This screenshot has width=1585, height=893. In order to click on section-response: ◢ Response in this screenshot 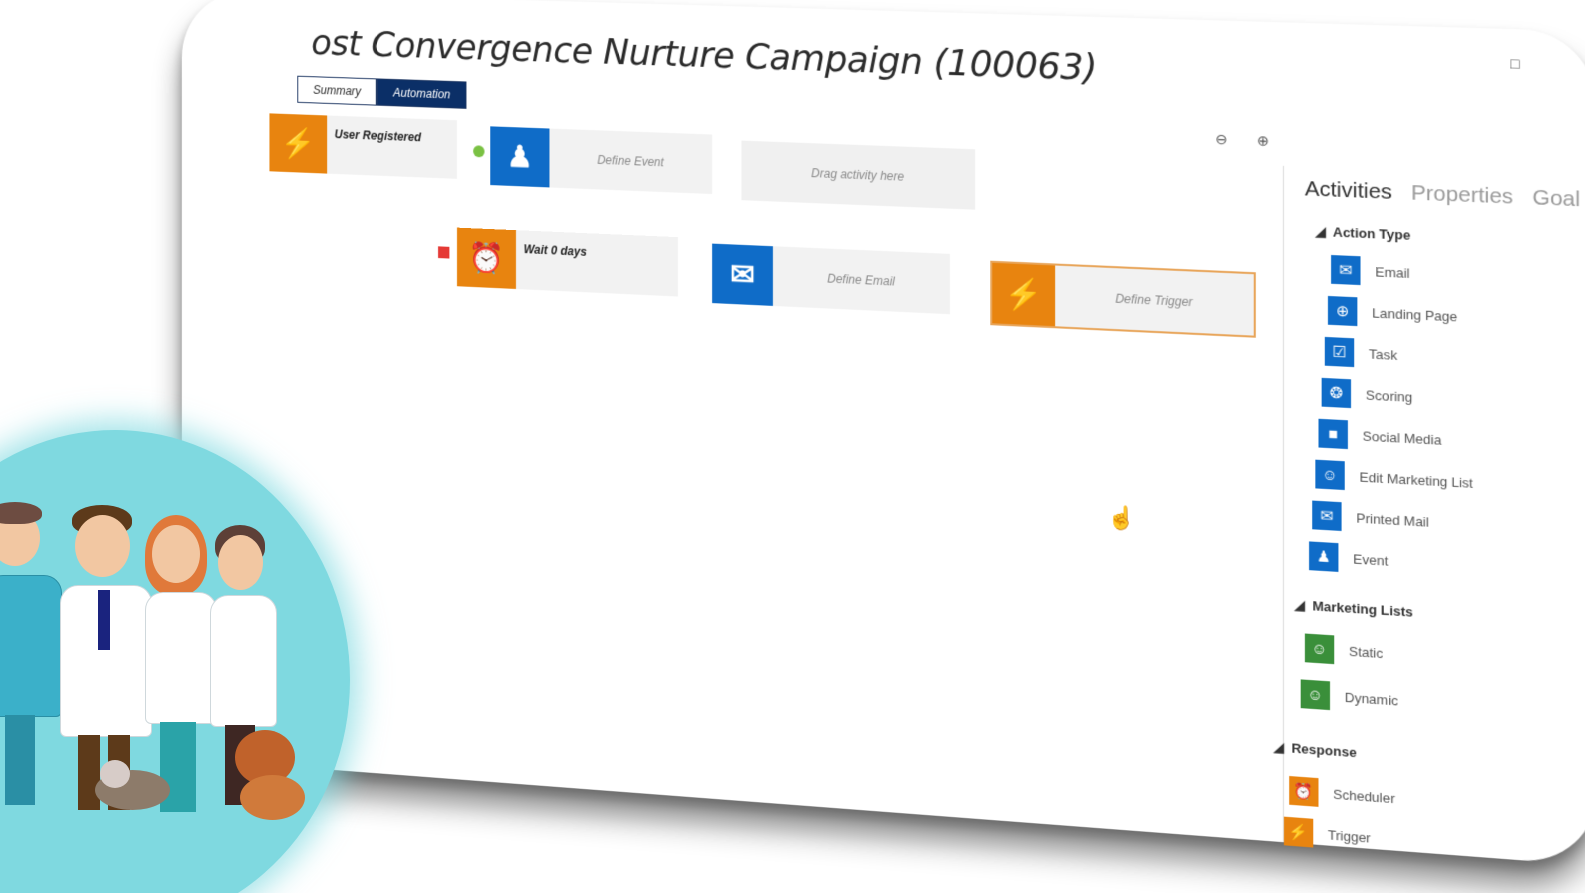, I will do `click(1315, 750)`.